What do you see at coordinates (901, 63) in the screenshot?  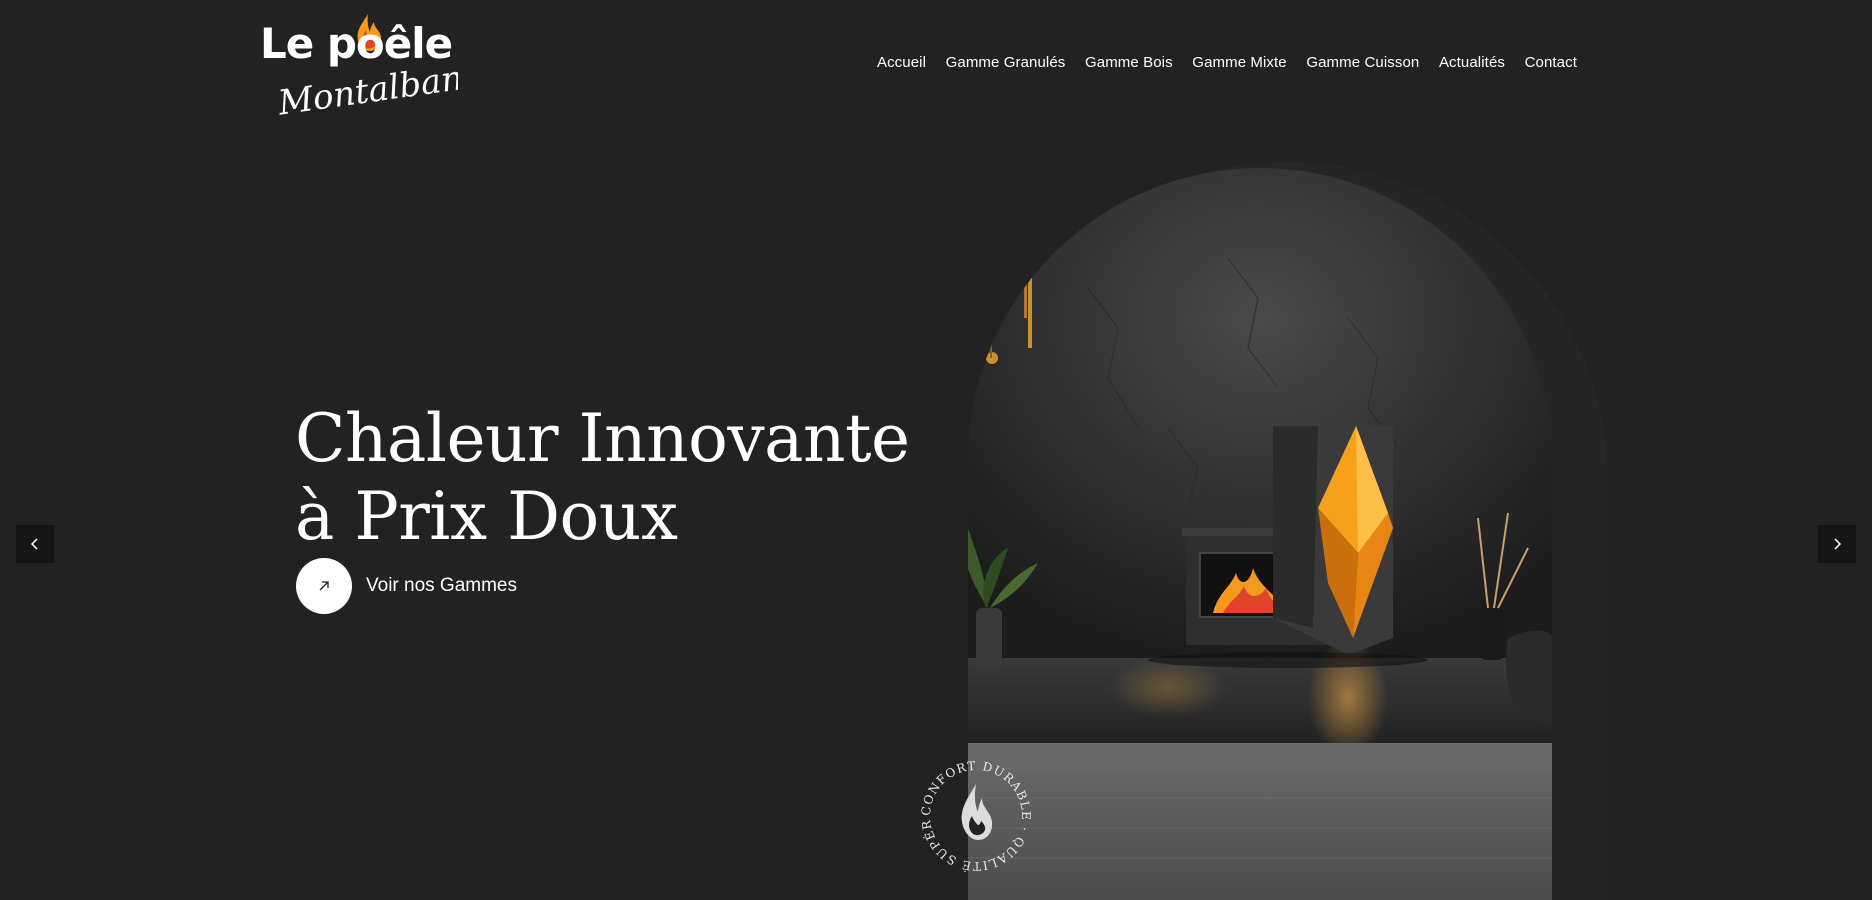 I see `nav-link-accueil: Accueil` at bounding box center [901, 63].